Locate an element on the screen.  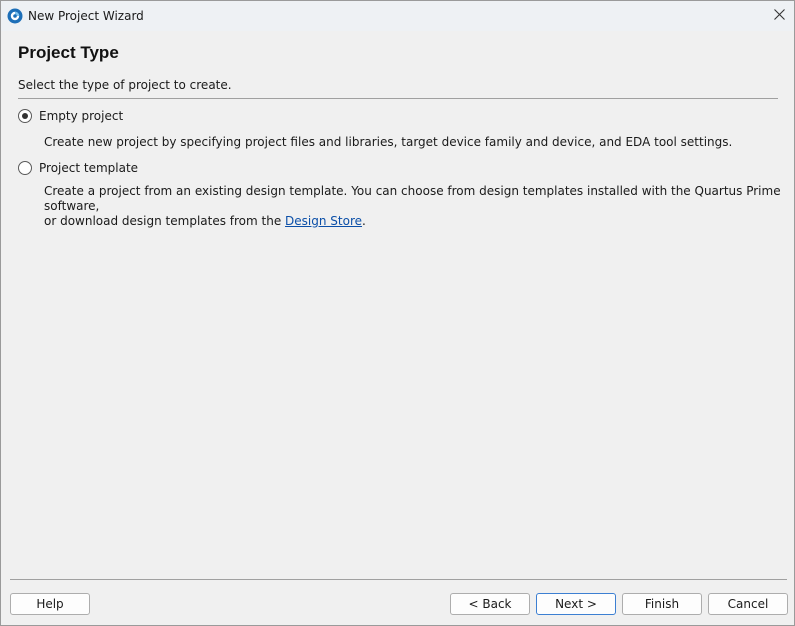
finish-button: Finish is located at coordinates (662, 604).